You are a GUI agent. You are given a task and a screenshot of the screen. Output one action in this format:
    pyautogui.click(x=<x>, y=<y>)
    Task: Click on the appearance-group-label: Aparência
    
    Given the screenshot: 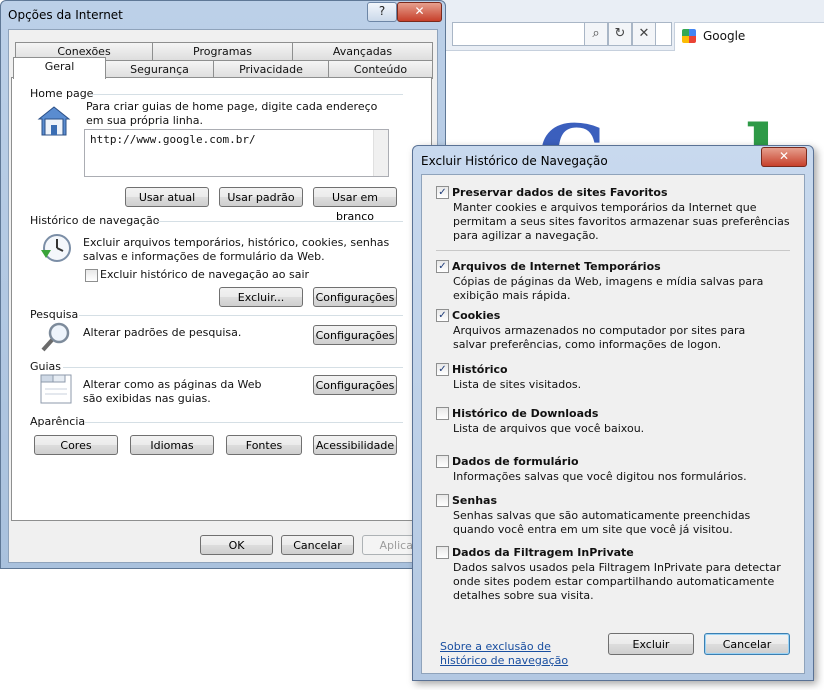 What is the action you would take?
    pyautogui.click(x=58, y=421)
    